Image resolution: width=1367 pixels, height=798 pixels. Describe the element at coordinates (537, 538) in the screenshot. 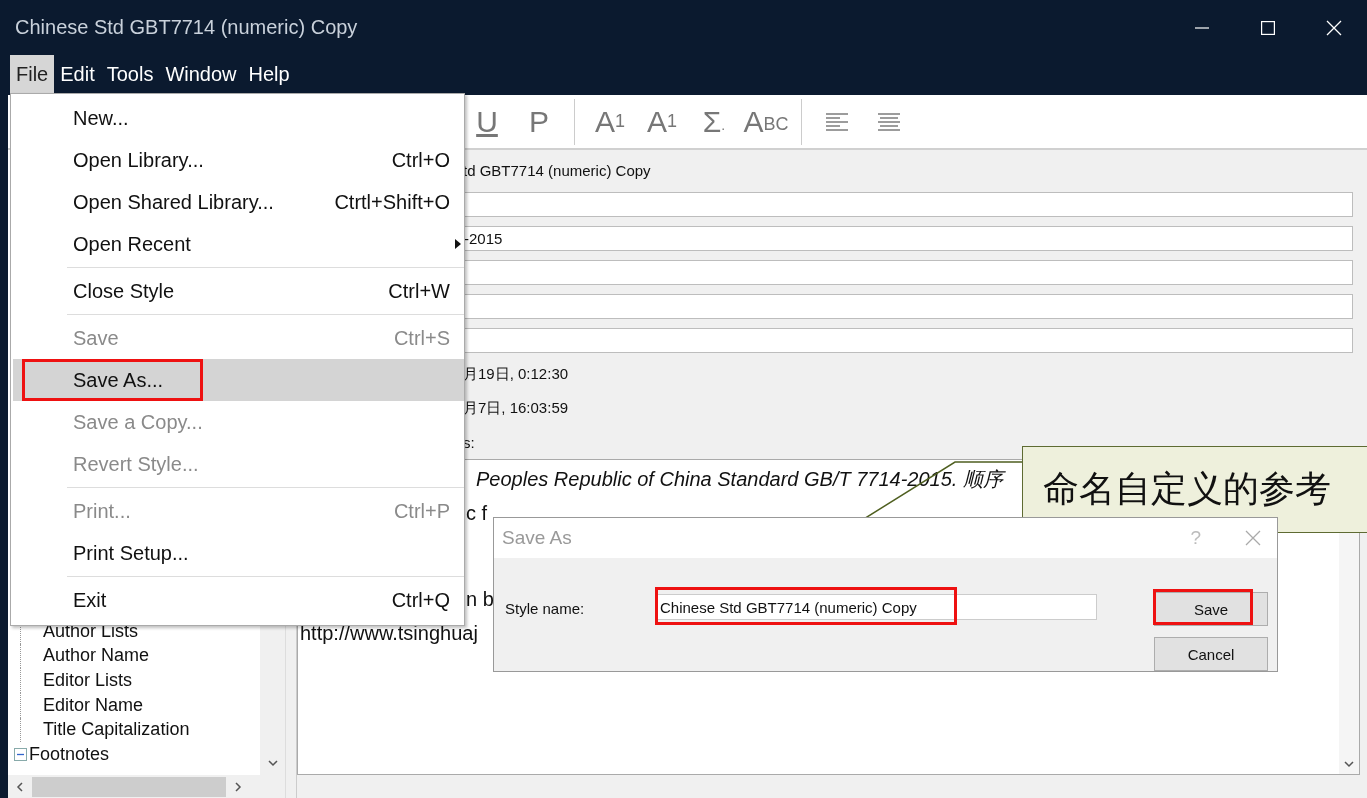

I see `dialog-title: Save As` at that location.